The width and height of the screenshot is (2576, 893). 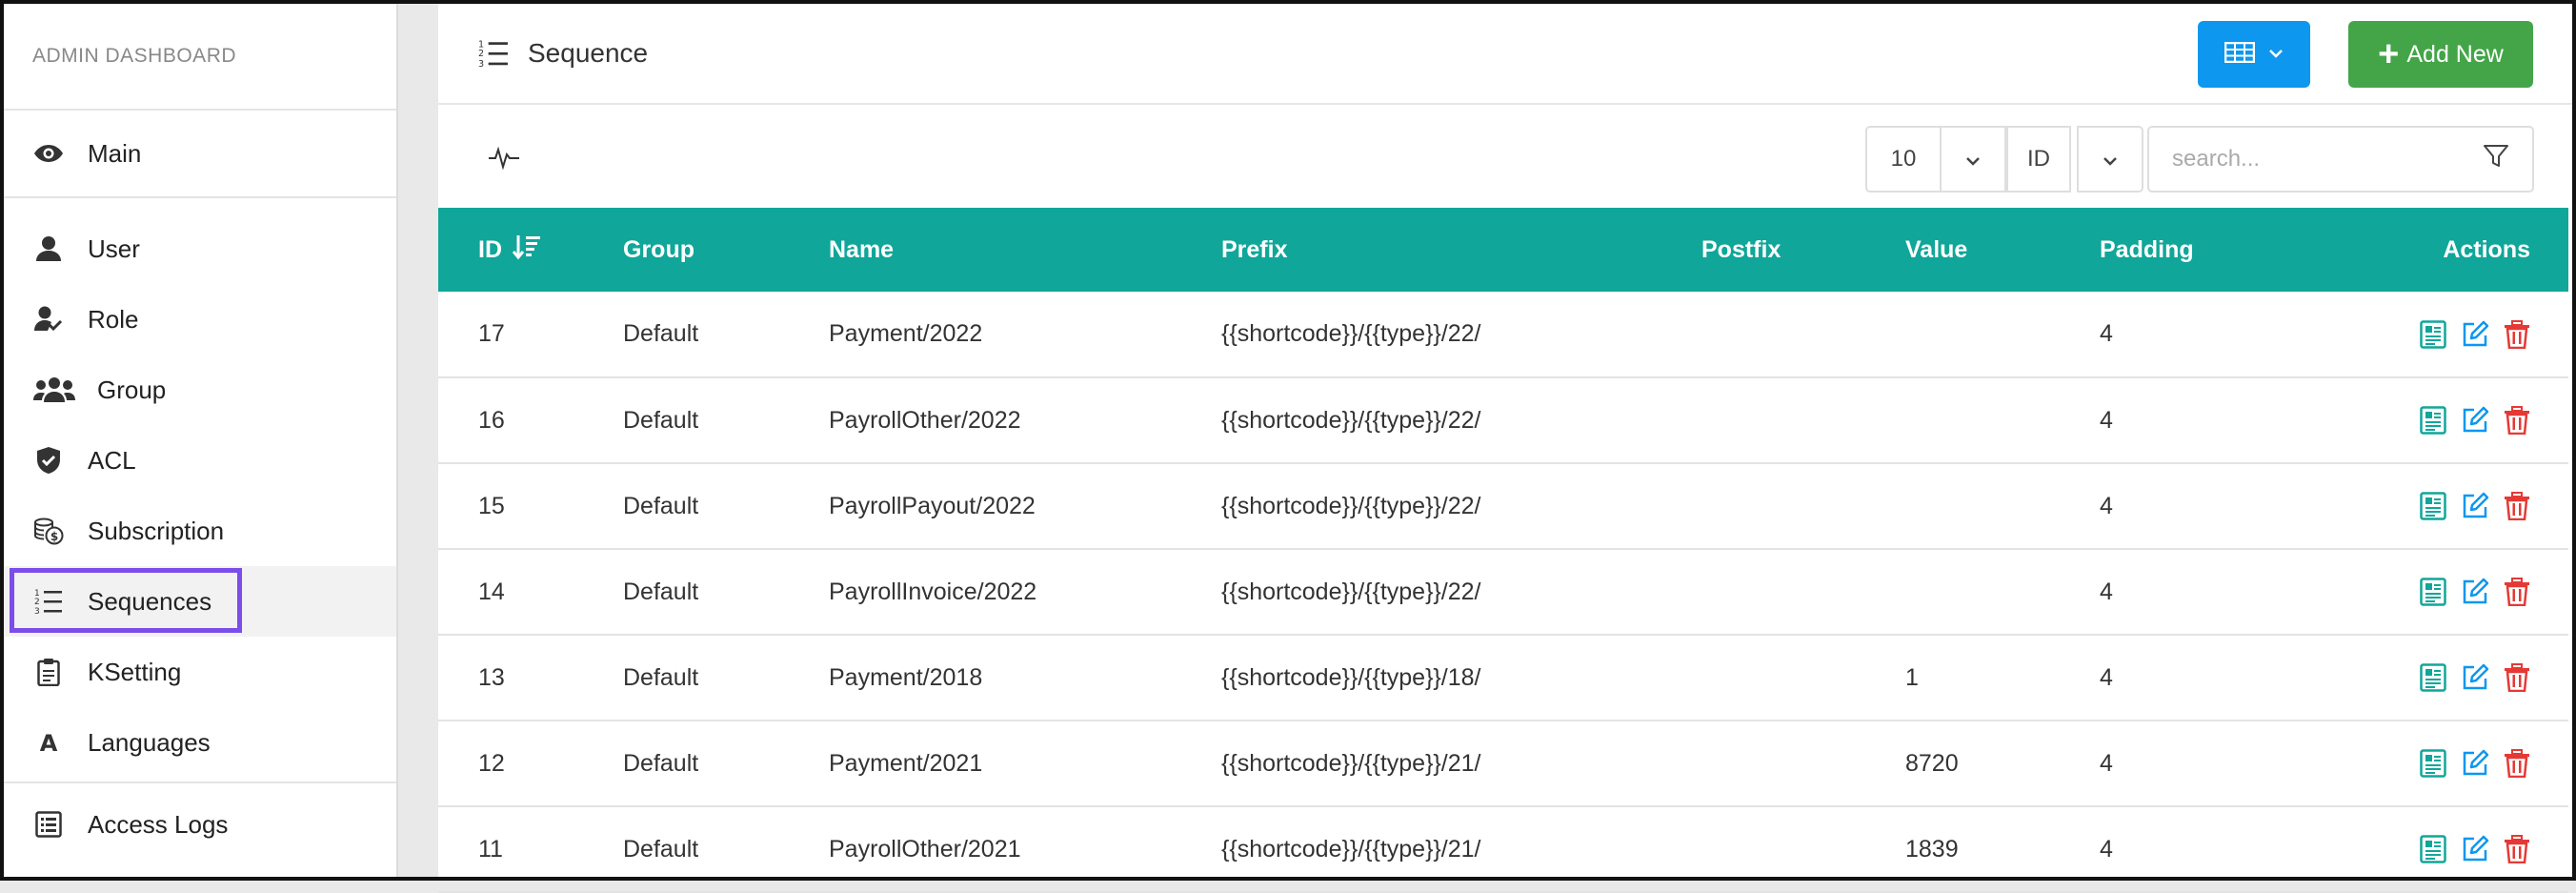 I want to click on sidebar-item-acl: ACL, so click(x=200, y=460).